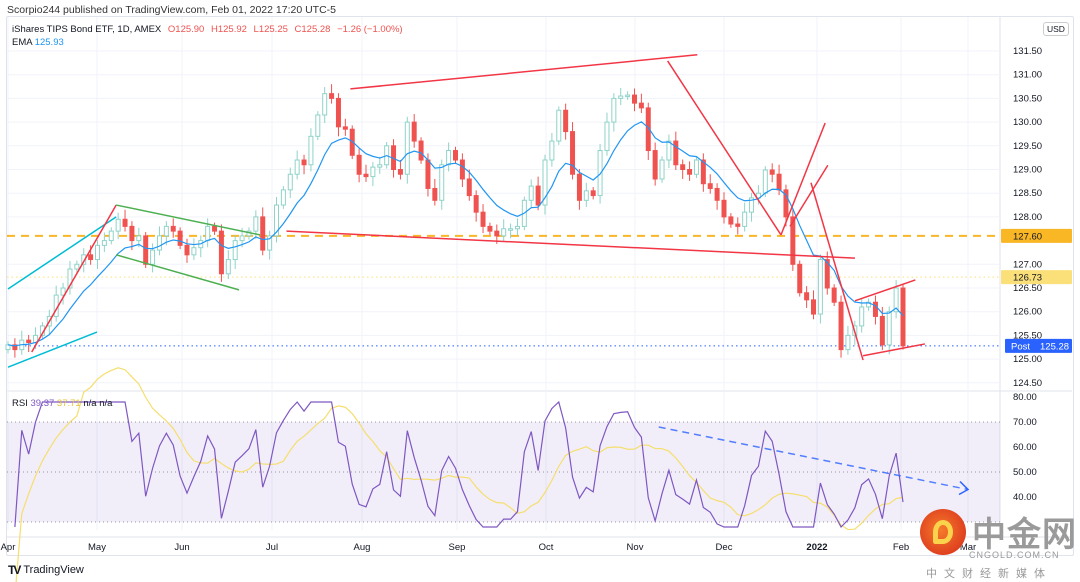 This screenshot has width=1080, height=582. What do you see at coordinates (62, 403) in the screenshot?
I see `rsi-legend: RSI 39.37 37.71 n/a n/a` at bounding box center [62, 403].